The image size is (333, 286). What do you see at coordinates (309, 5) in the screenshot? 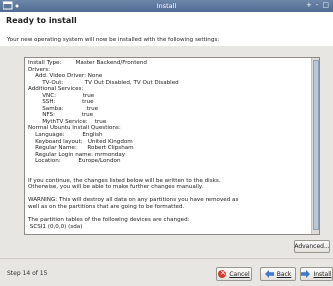
I see `maximize-button: +` at bounding box center [309, 5].